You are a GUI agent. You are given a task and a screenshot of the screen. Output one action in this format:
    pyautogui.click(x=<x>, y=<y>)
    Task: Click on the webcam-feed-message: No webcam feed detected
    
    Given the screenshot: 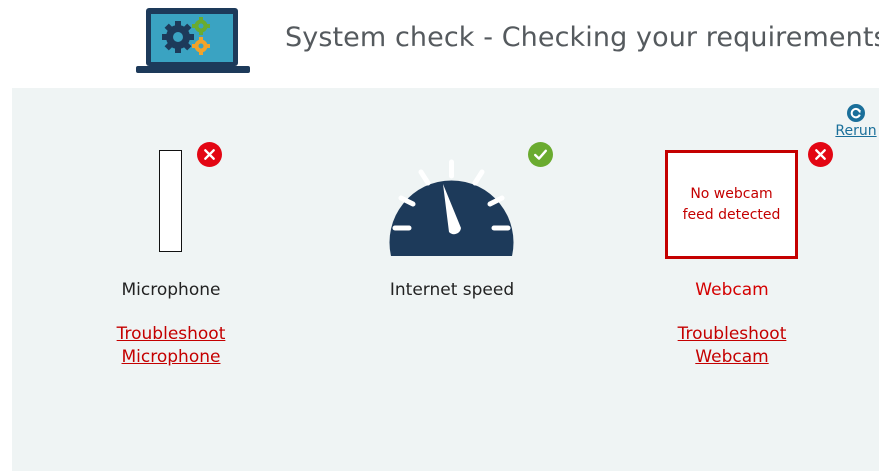 What is the action you would take?
    pyautogui.click(x=731, y=204)
    